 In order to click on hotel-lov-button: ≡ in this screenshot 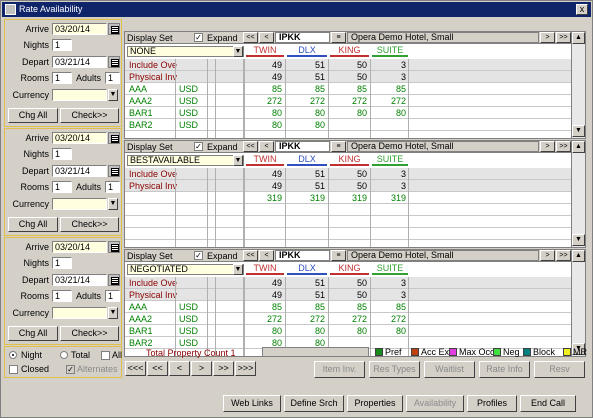, I will do `click(338, 37)`.